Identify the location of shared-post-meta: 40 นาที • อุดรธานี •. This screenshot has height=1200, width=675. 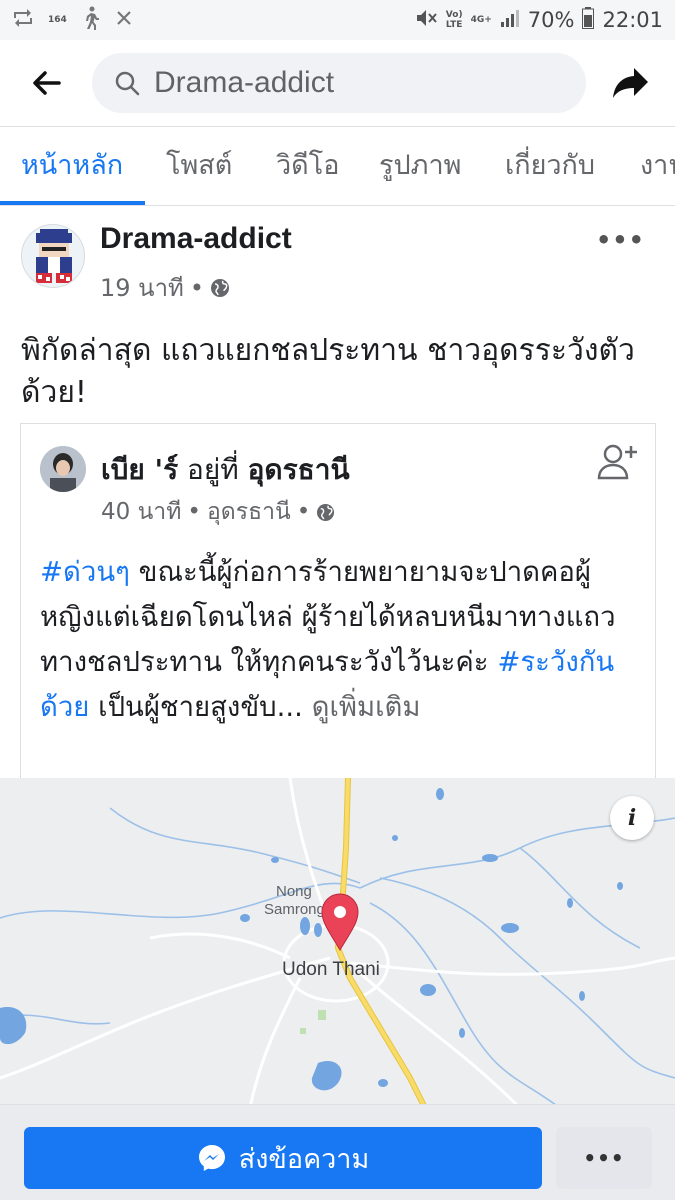
(218, 512).